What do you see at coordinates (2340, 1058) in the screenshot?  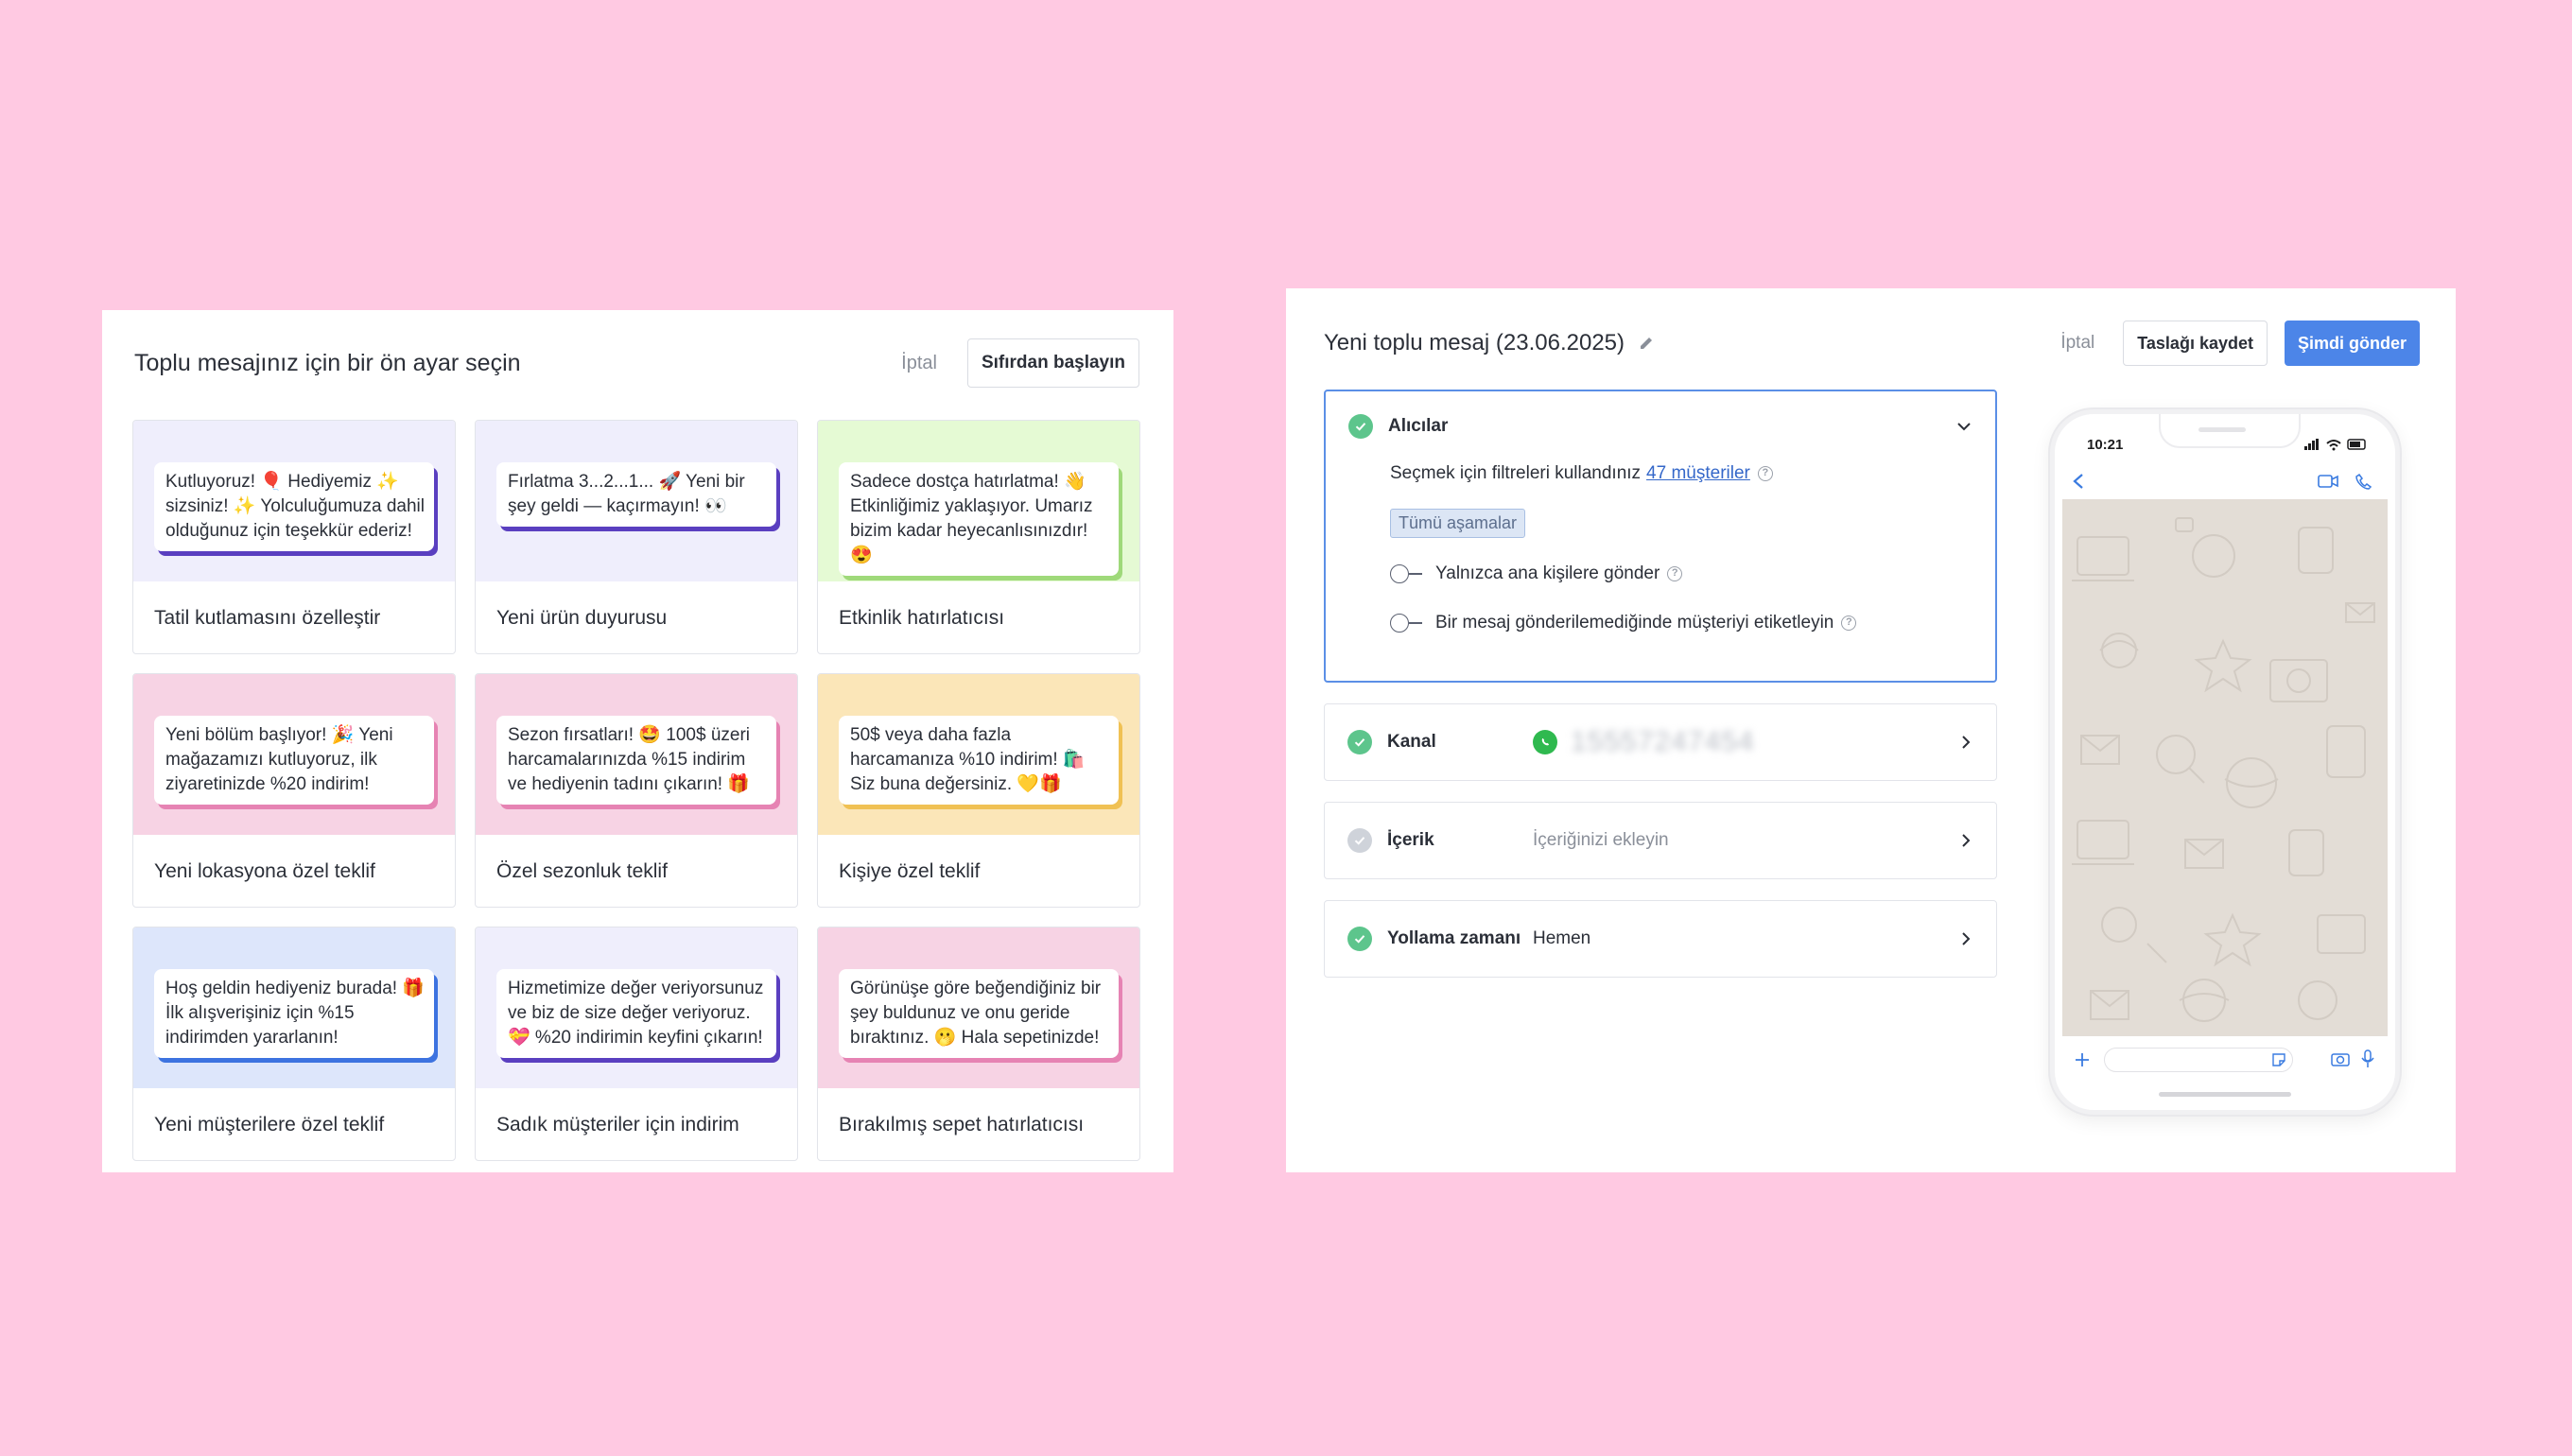 I see `camera-icon` at bounding box center [2340, 1058].